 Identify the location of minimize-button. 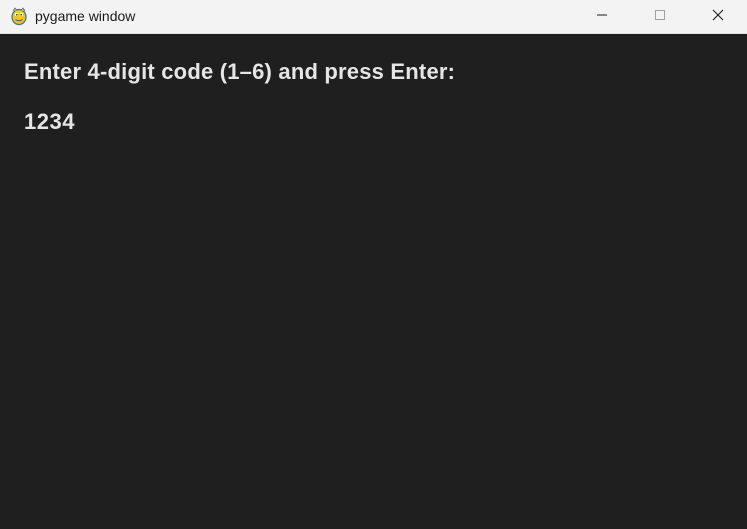
(602, 16).